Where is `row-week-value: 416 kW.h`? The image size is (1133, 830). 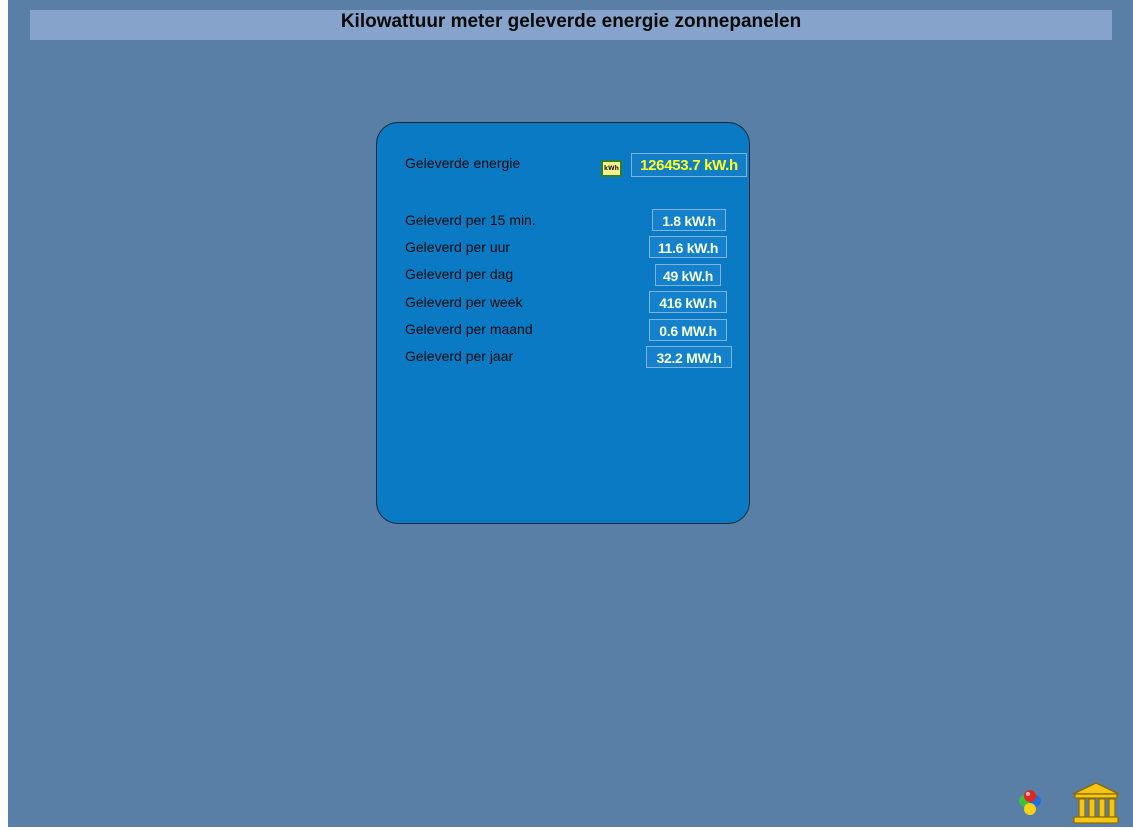
row-week-value: 416 kW.h is located at coordinates (688, 302).